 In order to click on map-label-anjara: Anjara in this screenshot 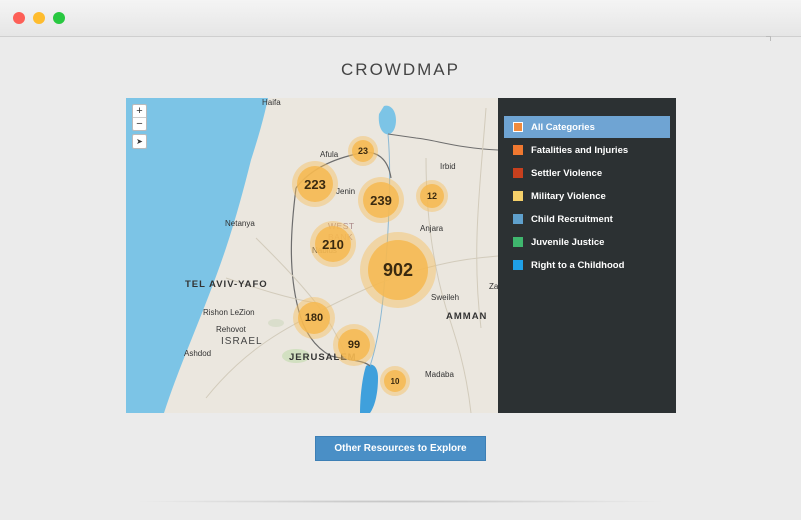, I will do `click(432, 228)`.